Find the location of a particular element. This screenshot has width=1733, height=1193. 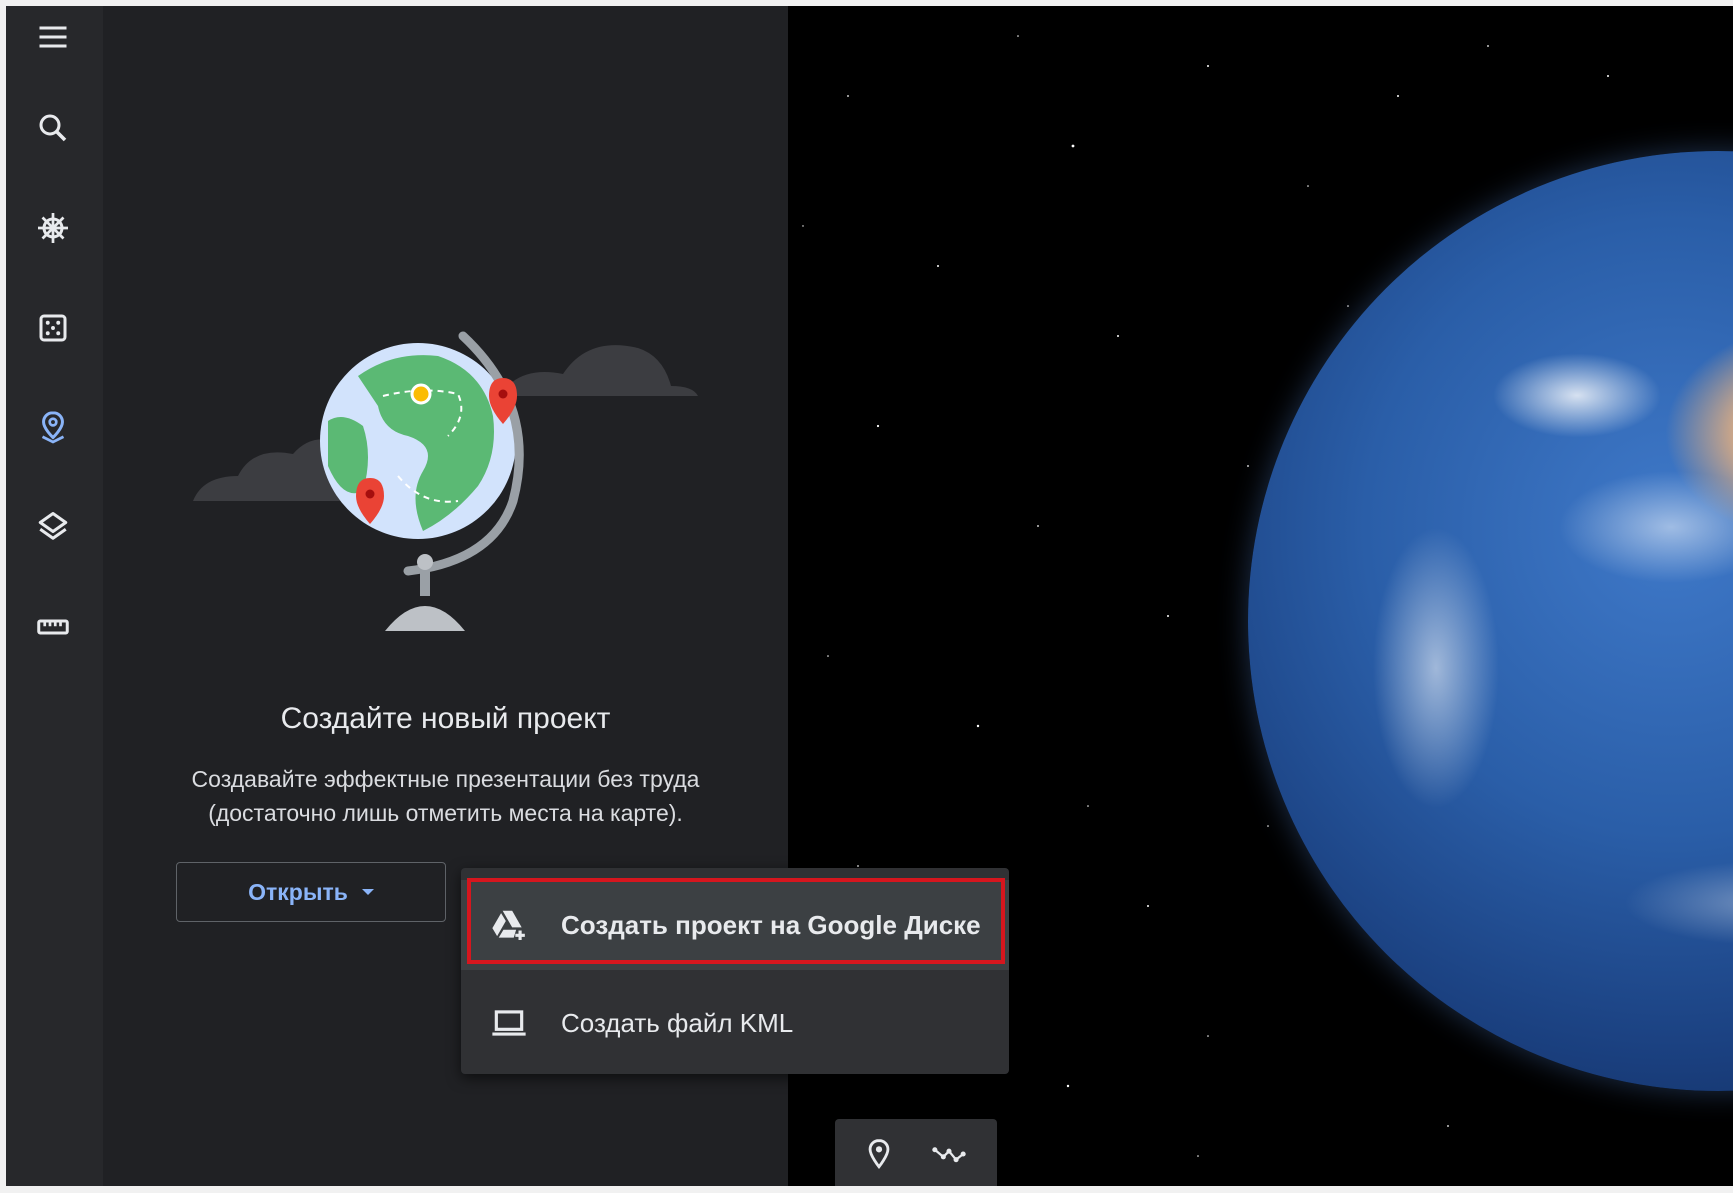

create-drive-project-label: Создать проект на Google Диске is located at coordinates (771, 924).